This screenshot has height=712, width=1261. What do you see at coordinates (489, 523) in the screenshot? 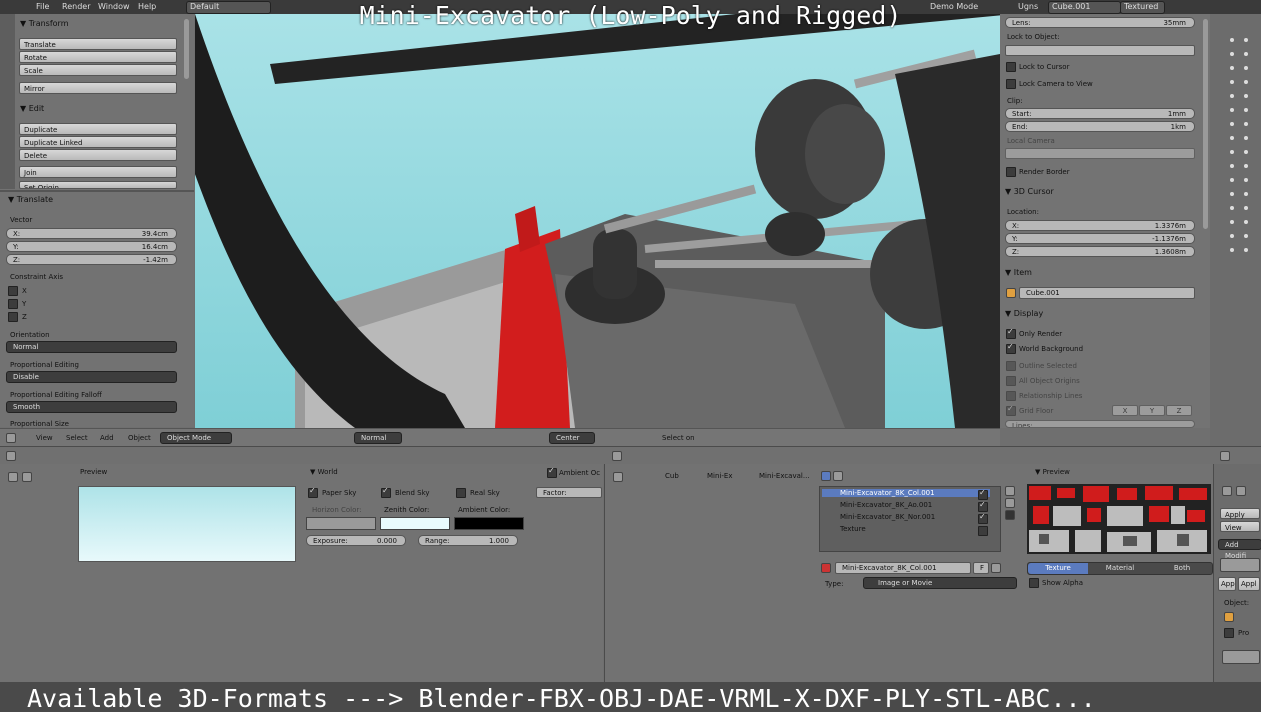
I see `ambient-color-swatch` at bounding box center [489, 523].